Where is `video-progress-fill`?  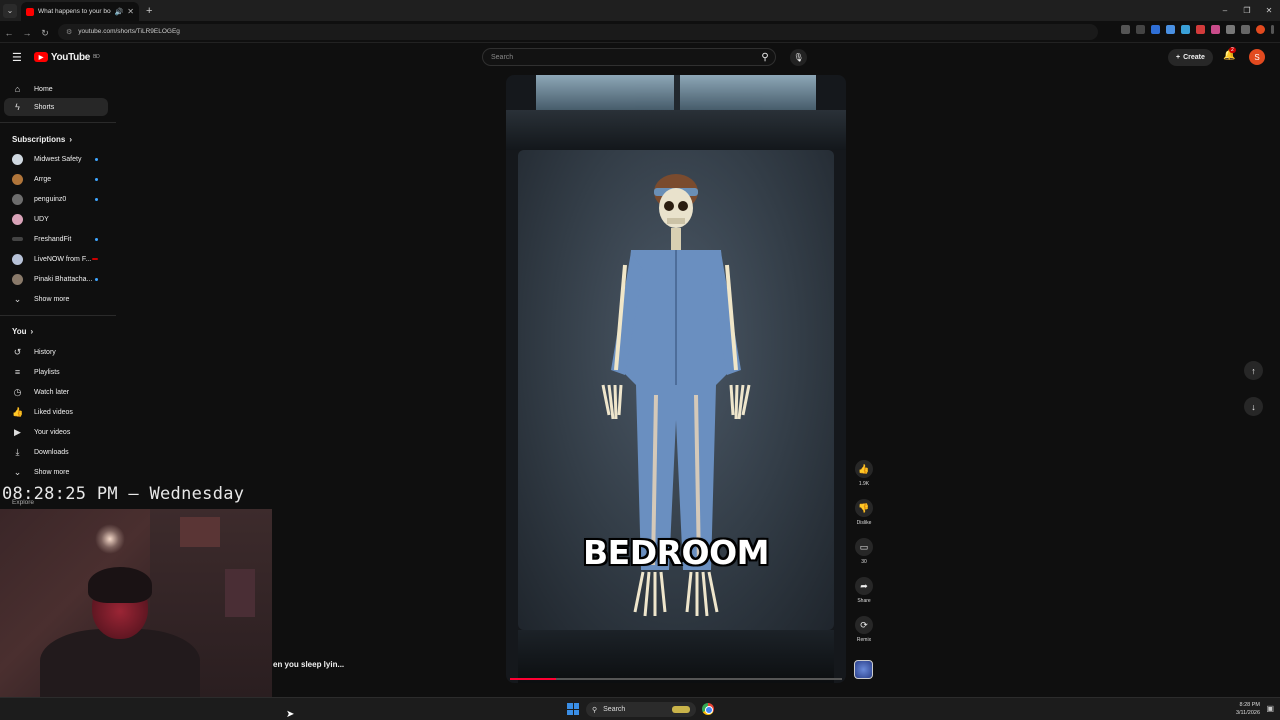 video-progress-fill is located at coordinates (533, 679).